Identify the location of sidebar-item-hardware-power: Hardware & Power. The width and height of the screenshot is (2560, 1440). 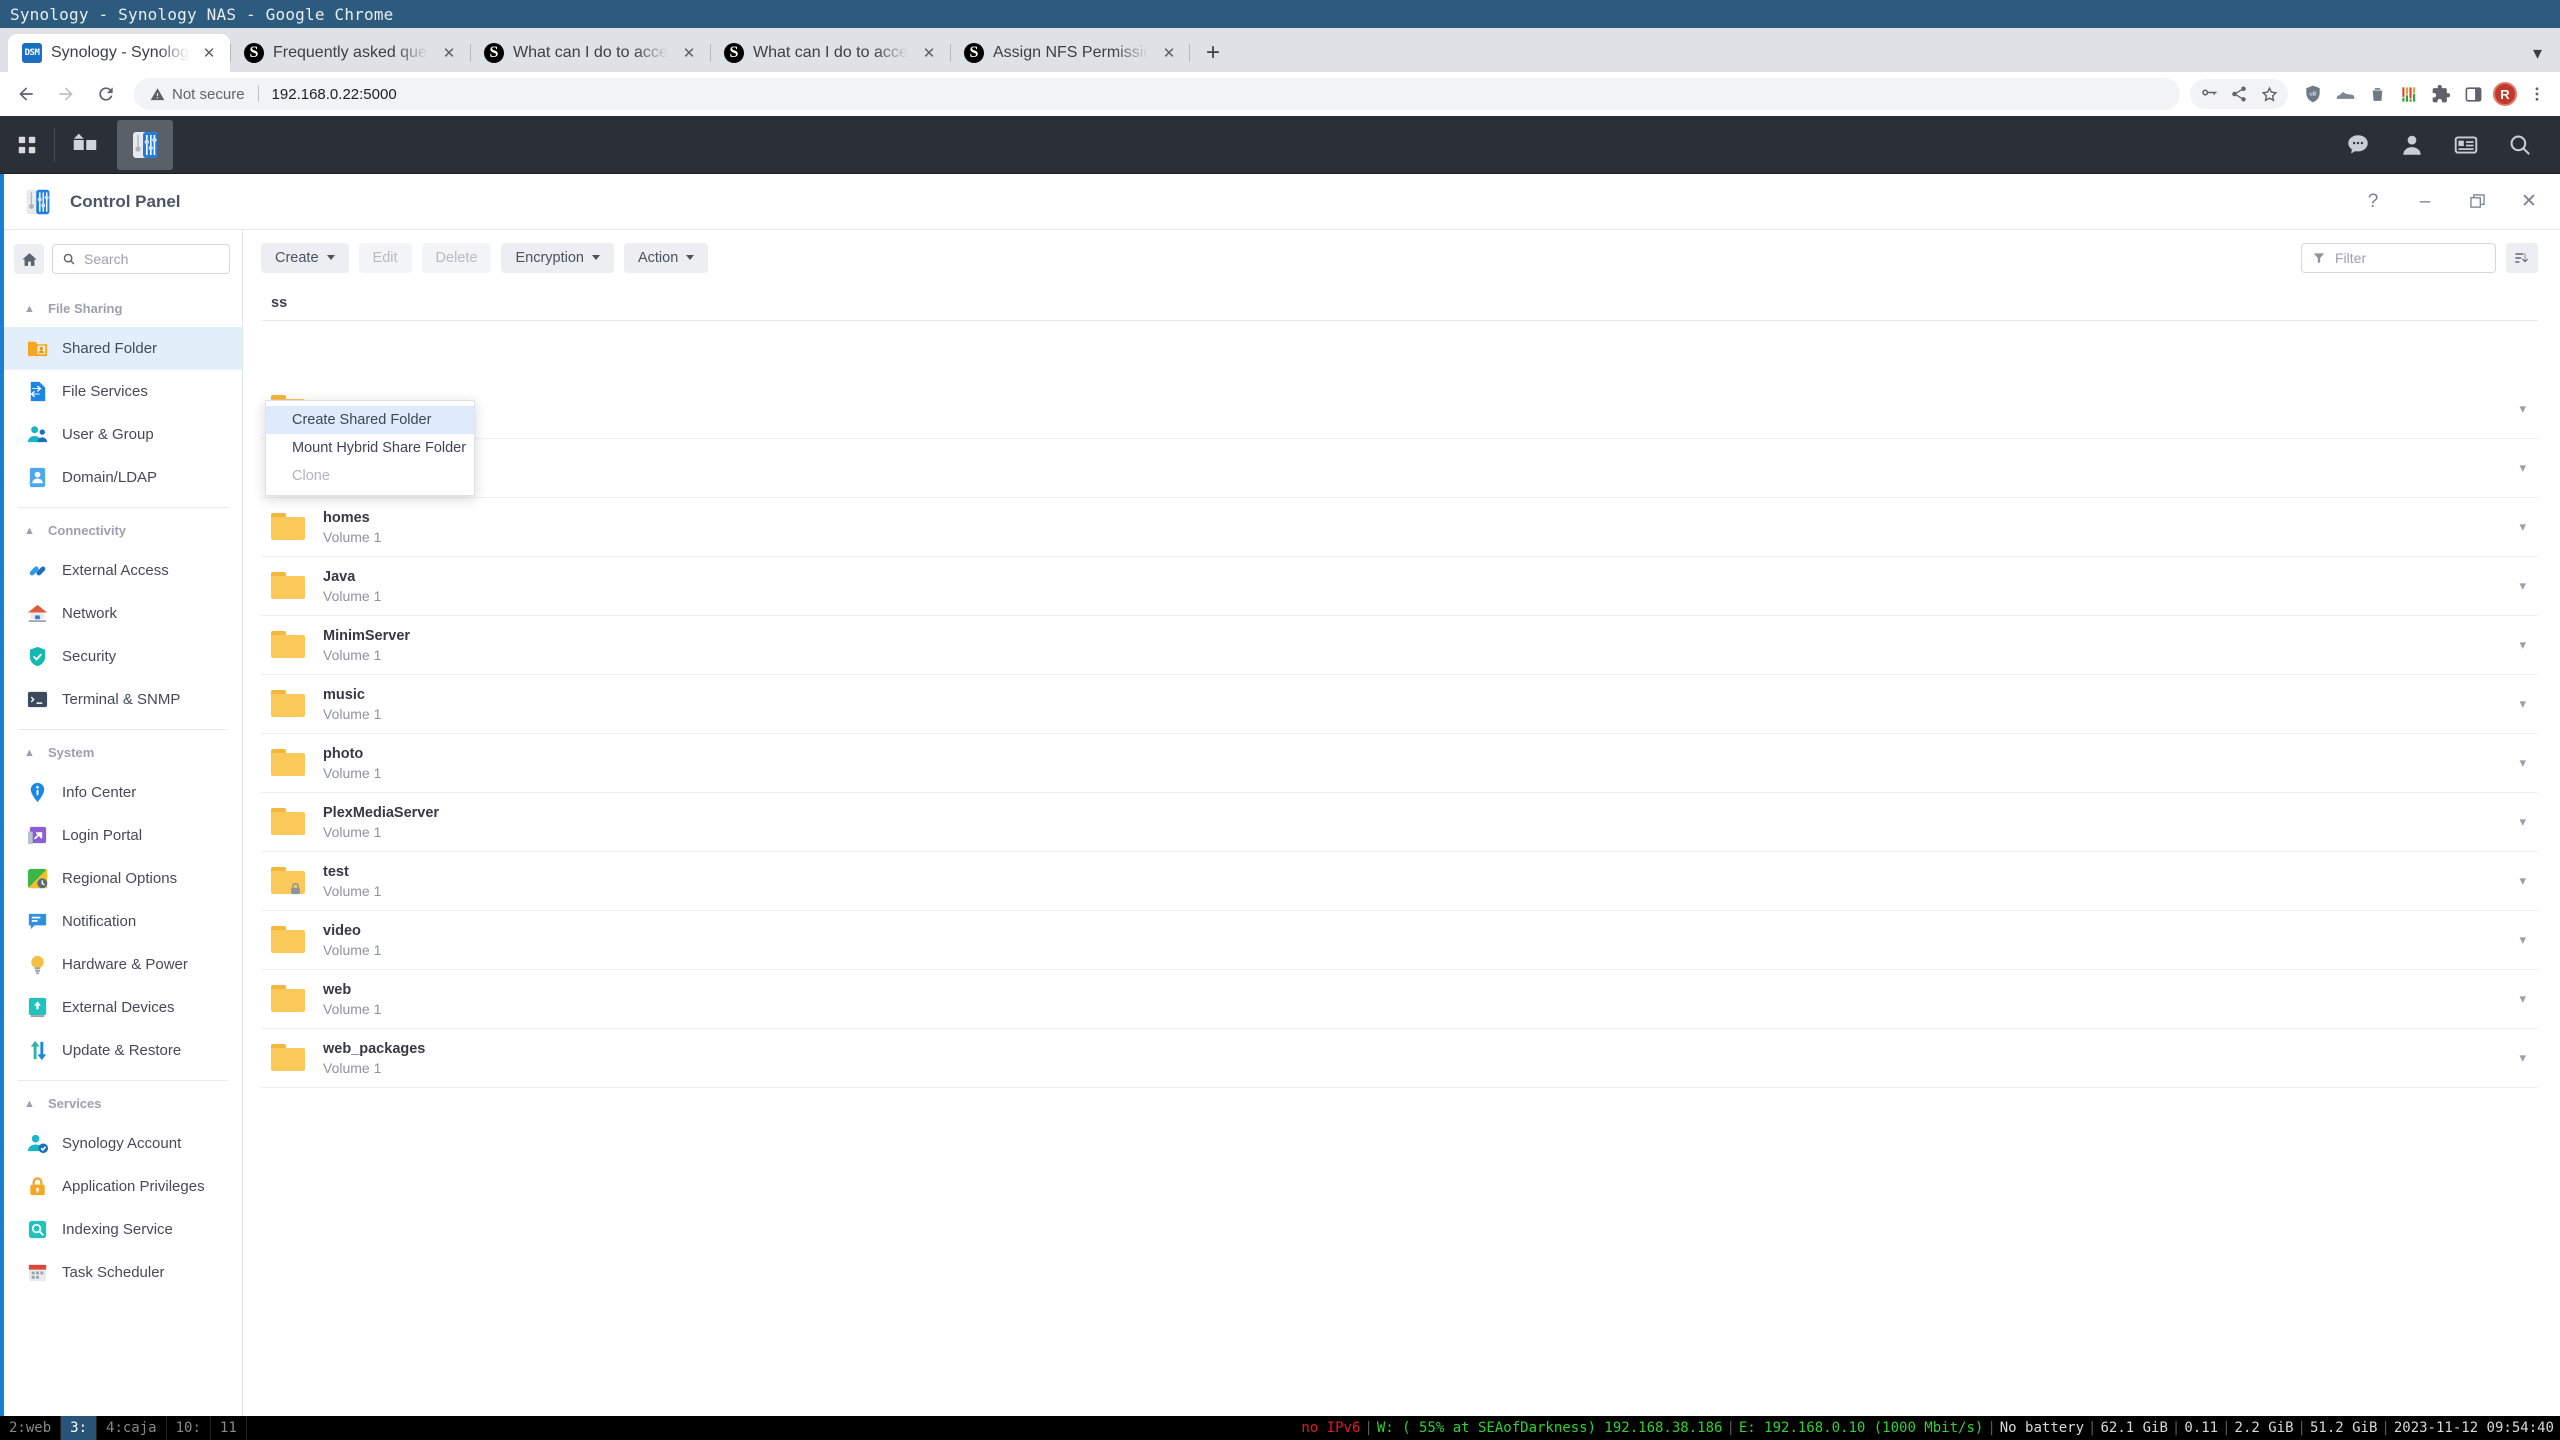
(123, 964).